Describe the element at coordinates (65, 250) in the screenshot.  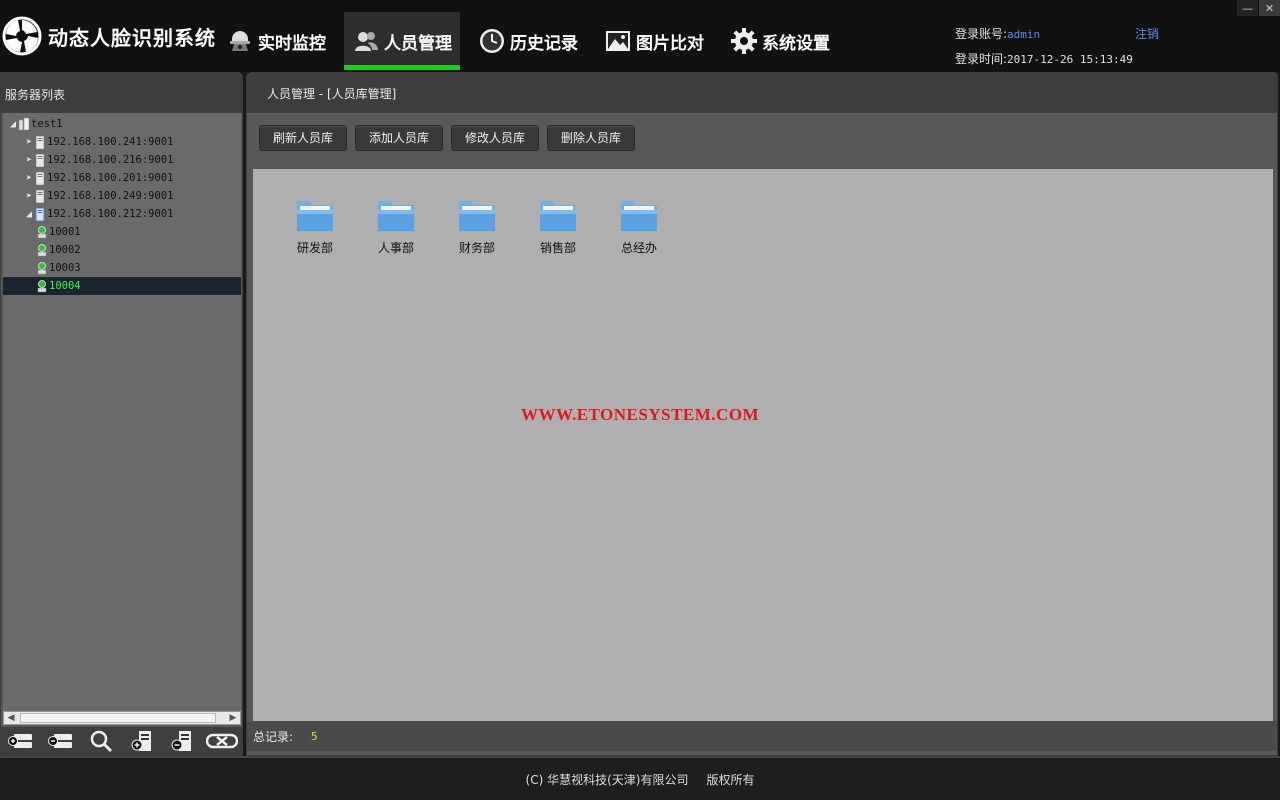
I see `tree-item-label: 10002` at that location.